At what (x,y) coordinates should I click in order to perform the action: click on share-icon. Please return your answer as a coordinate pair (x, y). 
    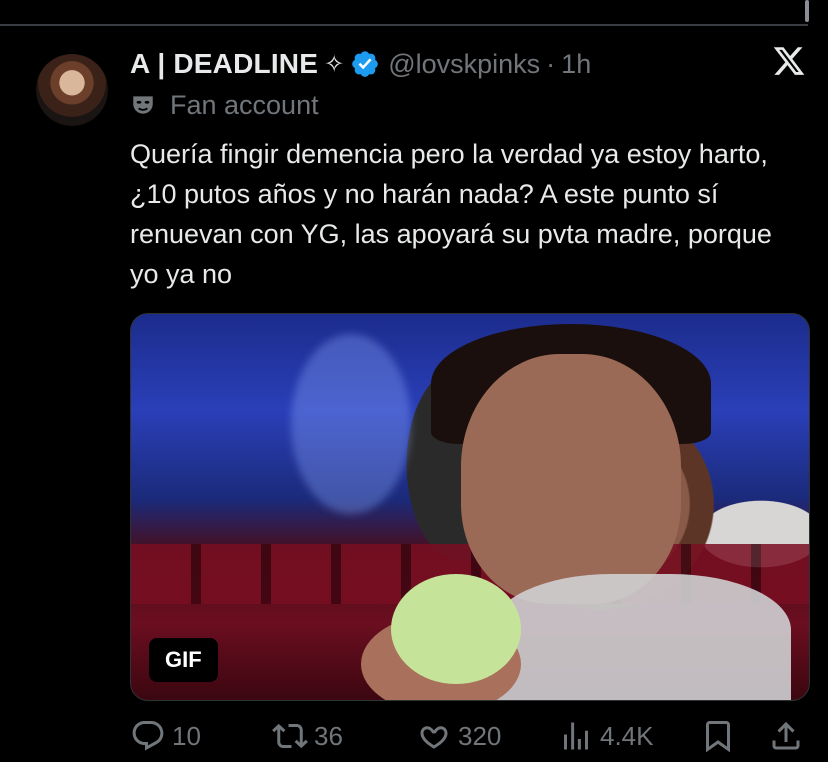
    Looking at the image, I should click on (786, 735).